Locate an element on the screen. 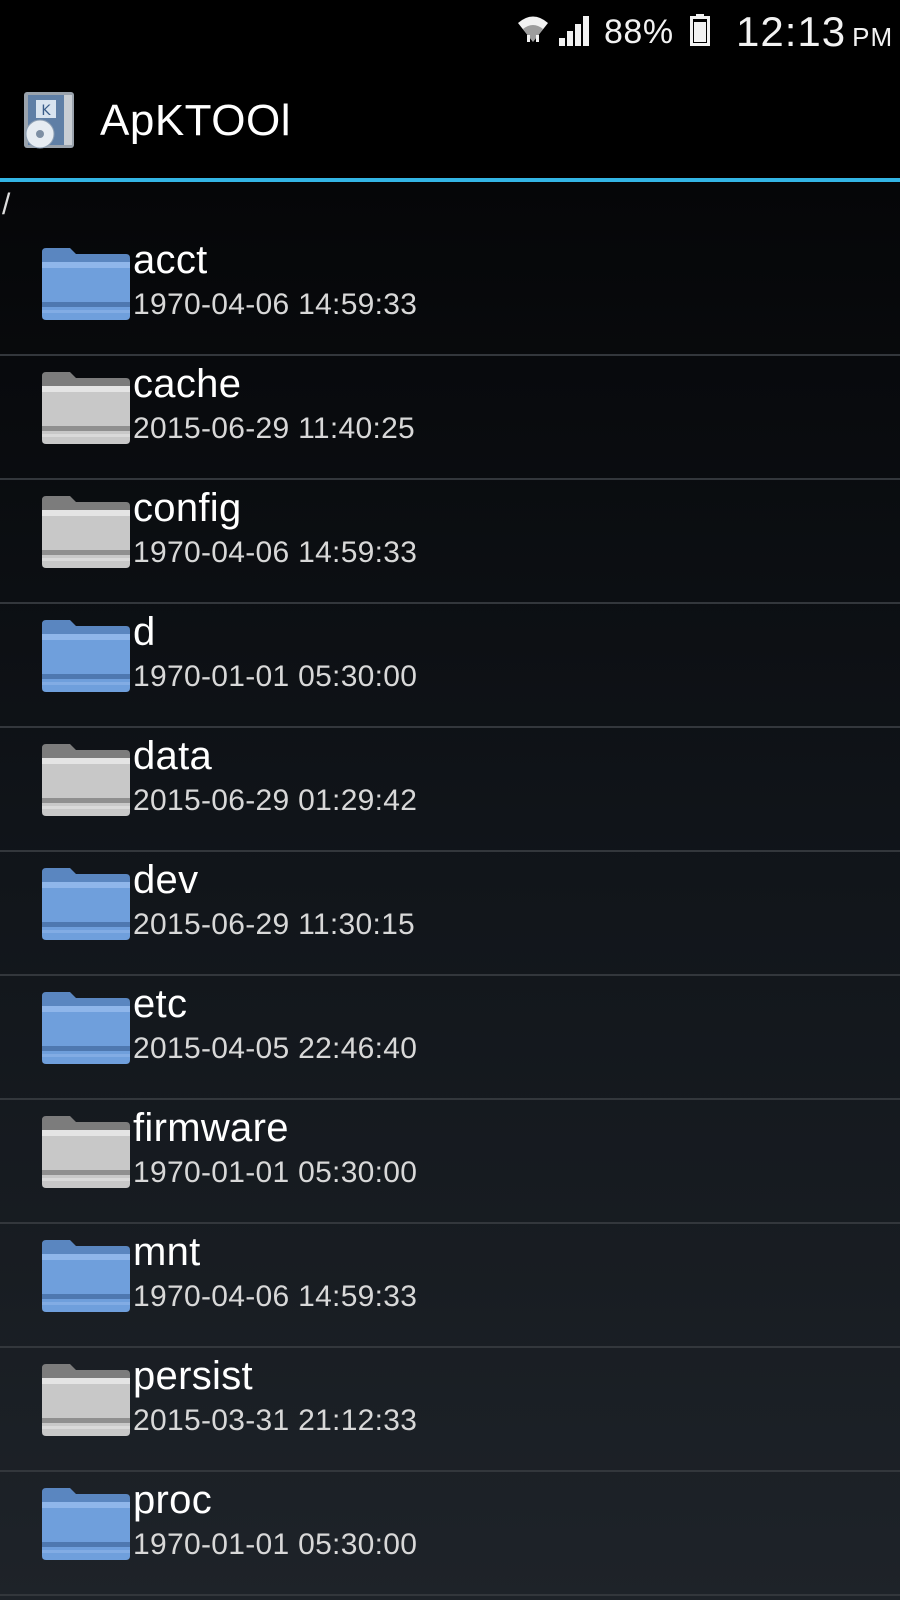  file-name: persist is located at coordinates (193, 1376).